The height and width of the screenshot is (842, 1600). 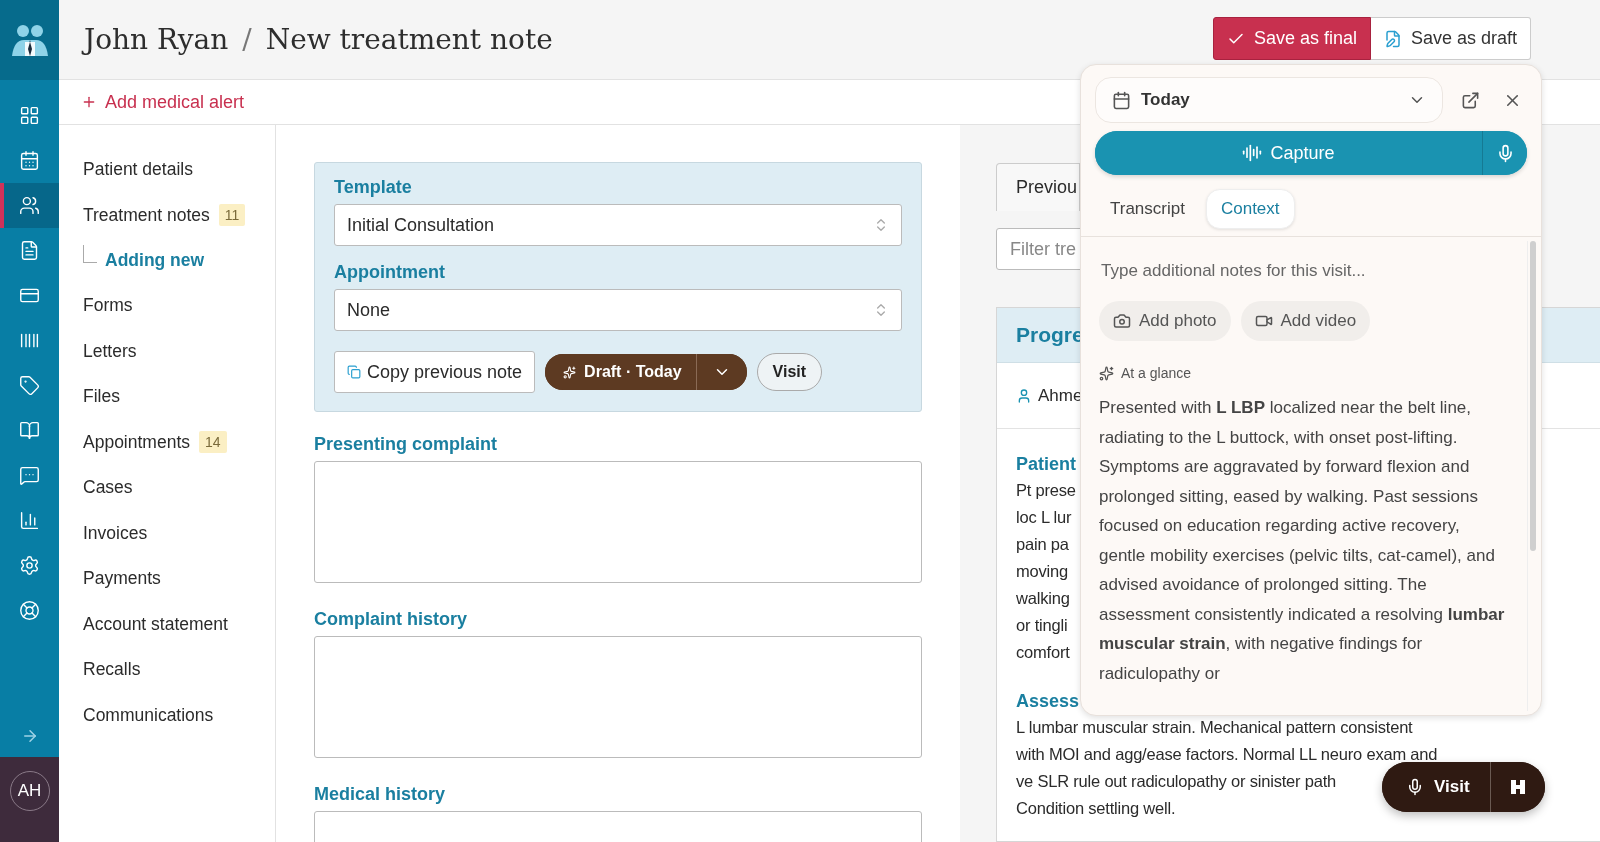 I want to click on nav-link: Cases, so click(x=108, y=488).